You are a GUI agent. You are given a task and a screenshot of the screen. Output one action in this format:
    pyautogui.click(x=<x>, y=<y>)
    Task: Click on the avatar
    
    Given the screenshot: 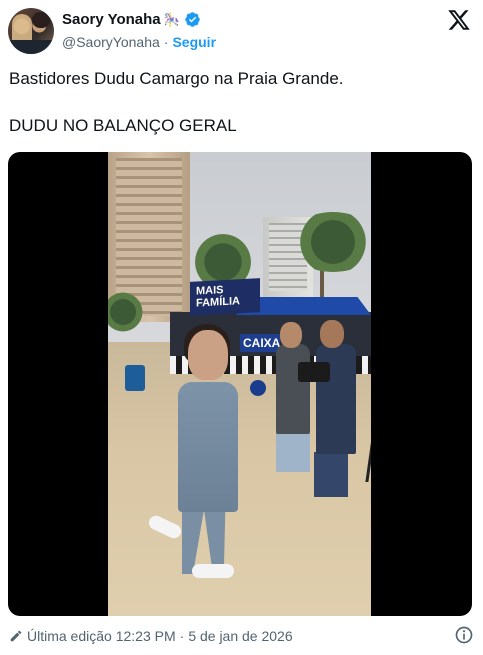 What is the action you would take?
    pyautogui.click(x=31, y=31)
    